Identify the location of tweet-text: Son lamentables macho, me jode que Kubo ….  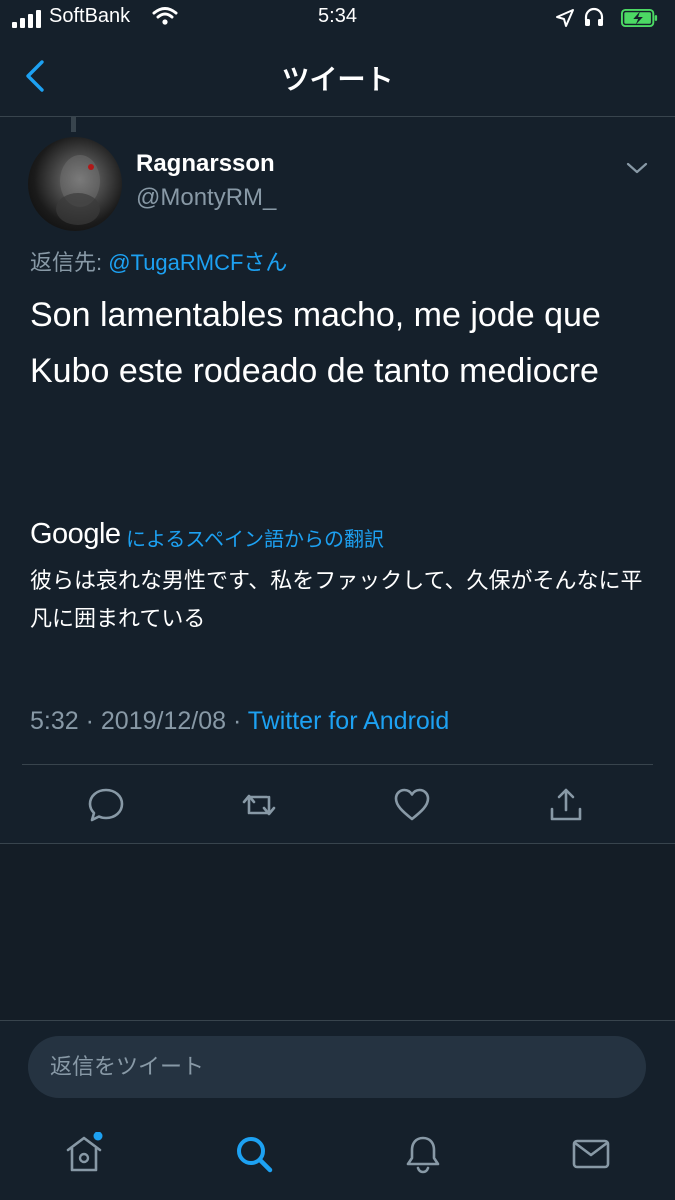
(315, 343).